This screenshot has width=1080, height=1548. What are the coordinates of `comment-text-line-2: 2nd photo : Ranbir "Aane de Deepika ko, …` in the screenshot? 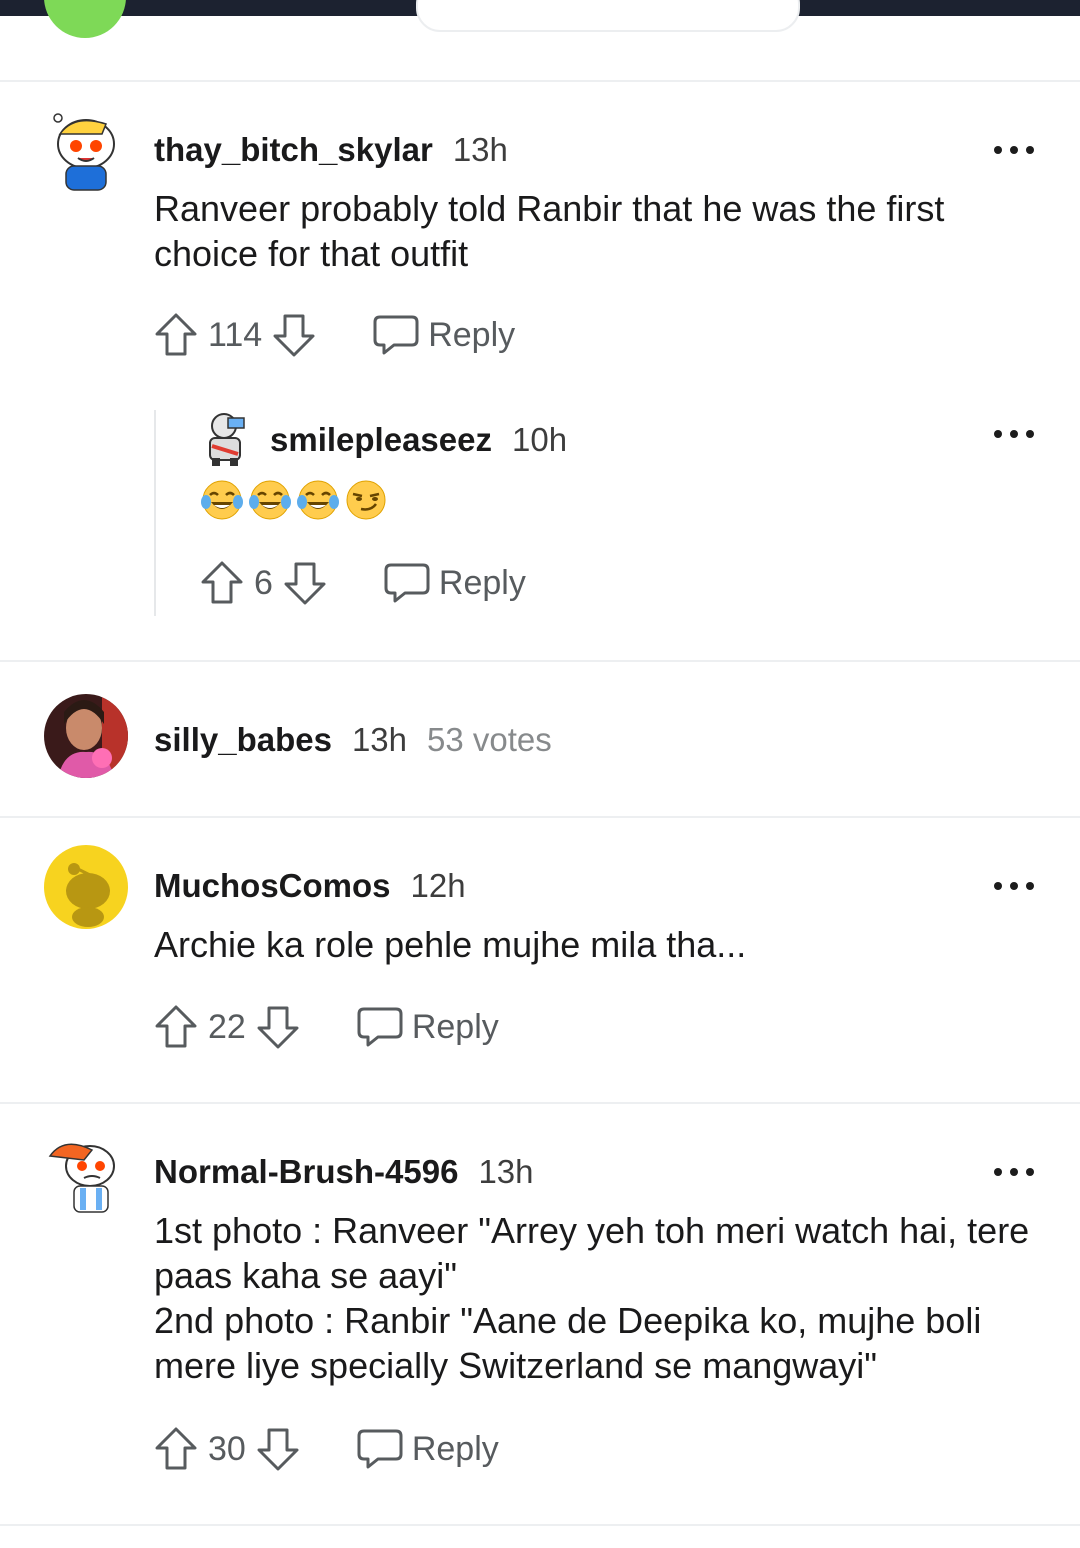 It's located at (568, 1343).